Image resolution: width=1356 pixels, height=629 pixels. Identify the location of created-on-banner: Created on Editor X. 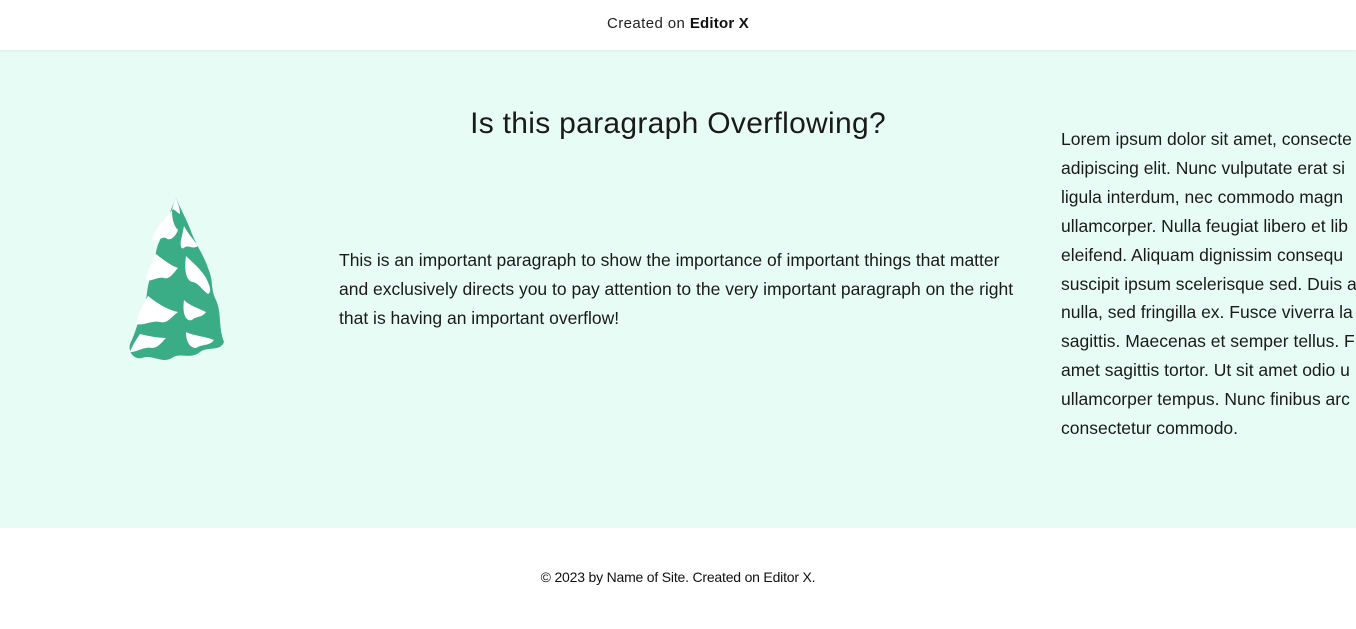
(678, 23).